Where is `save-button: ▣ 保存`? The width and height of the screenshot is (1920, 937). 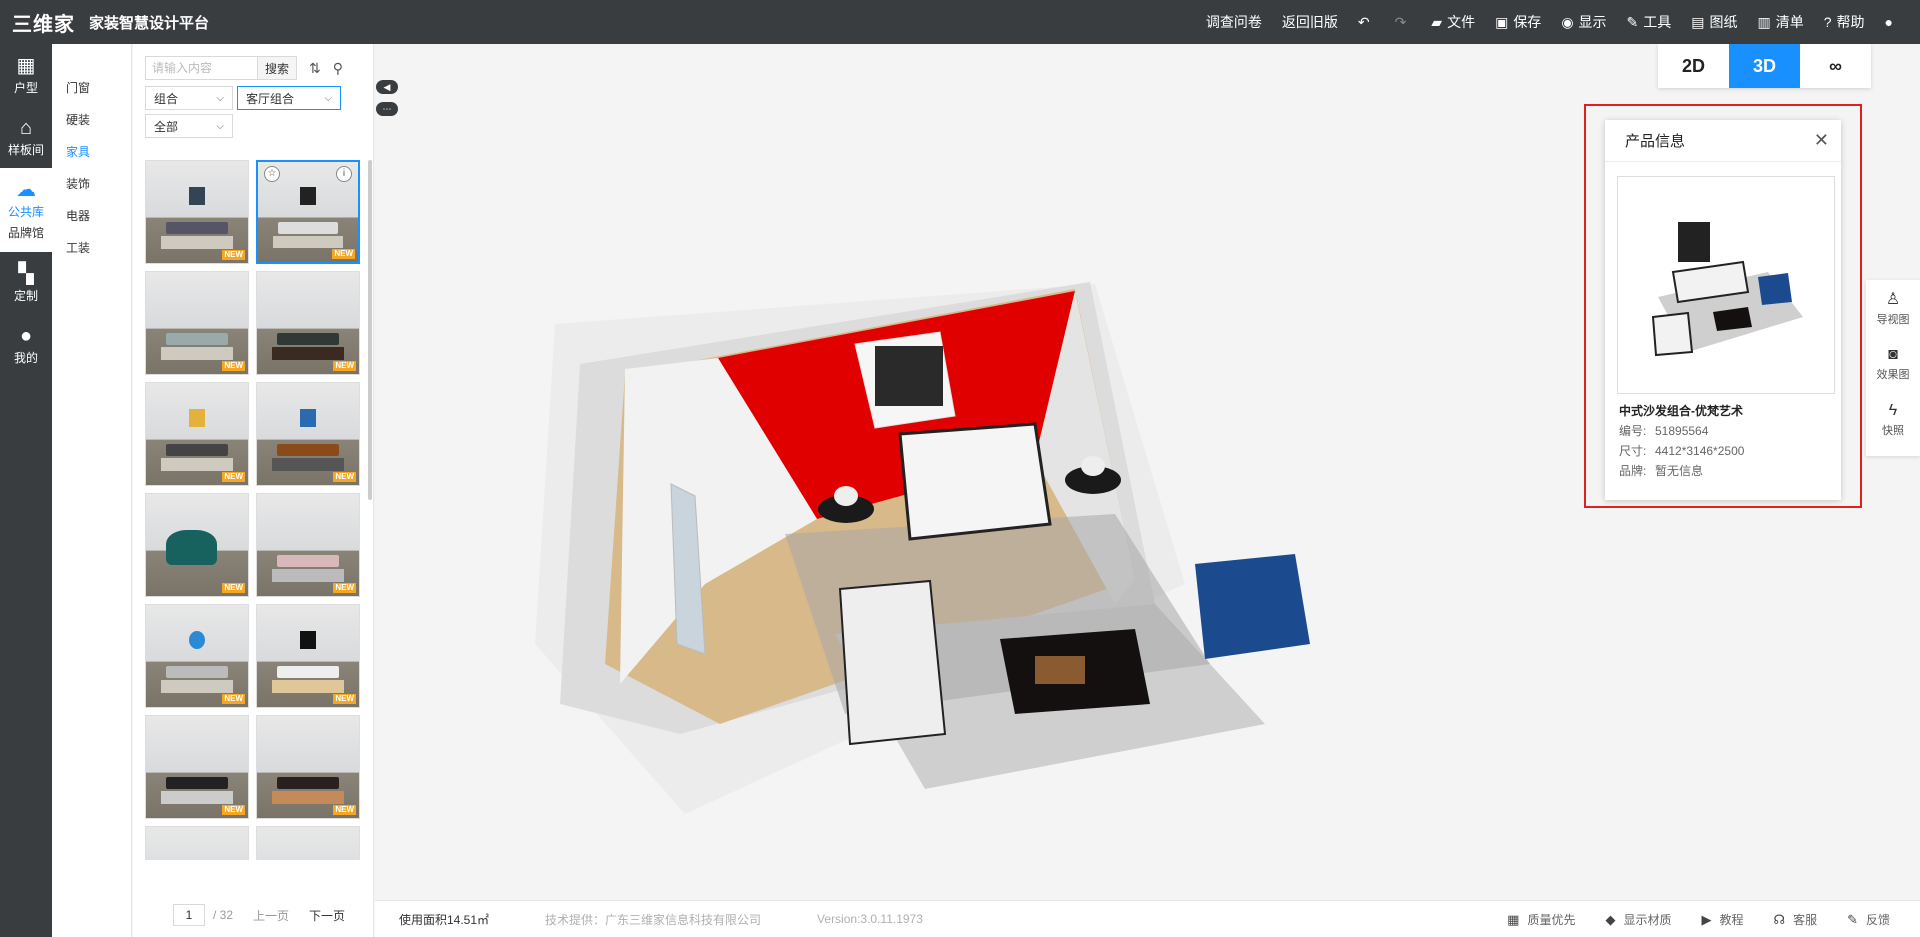 save-button: ▣ 保存 is located at coordinates (1518, 22).